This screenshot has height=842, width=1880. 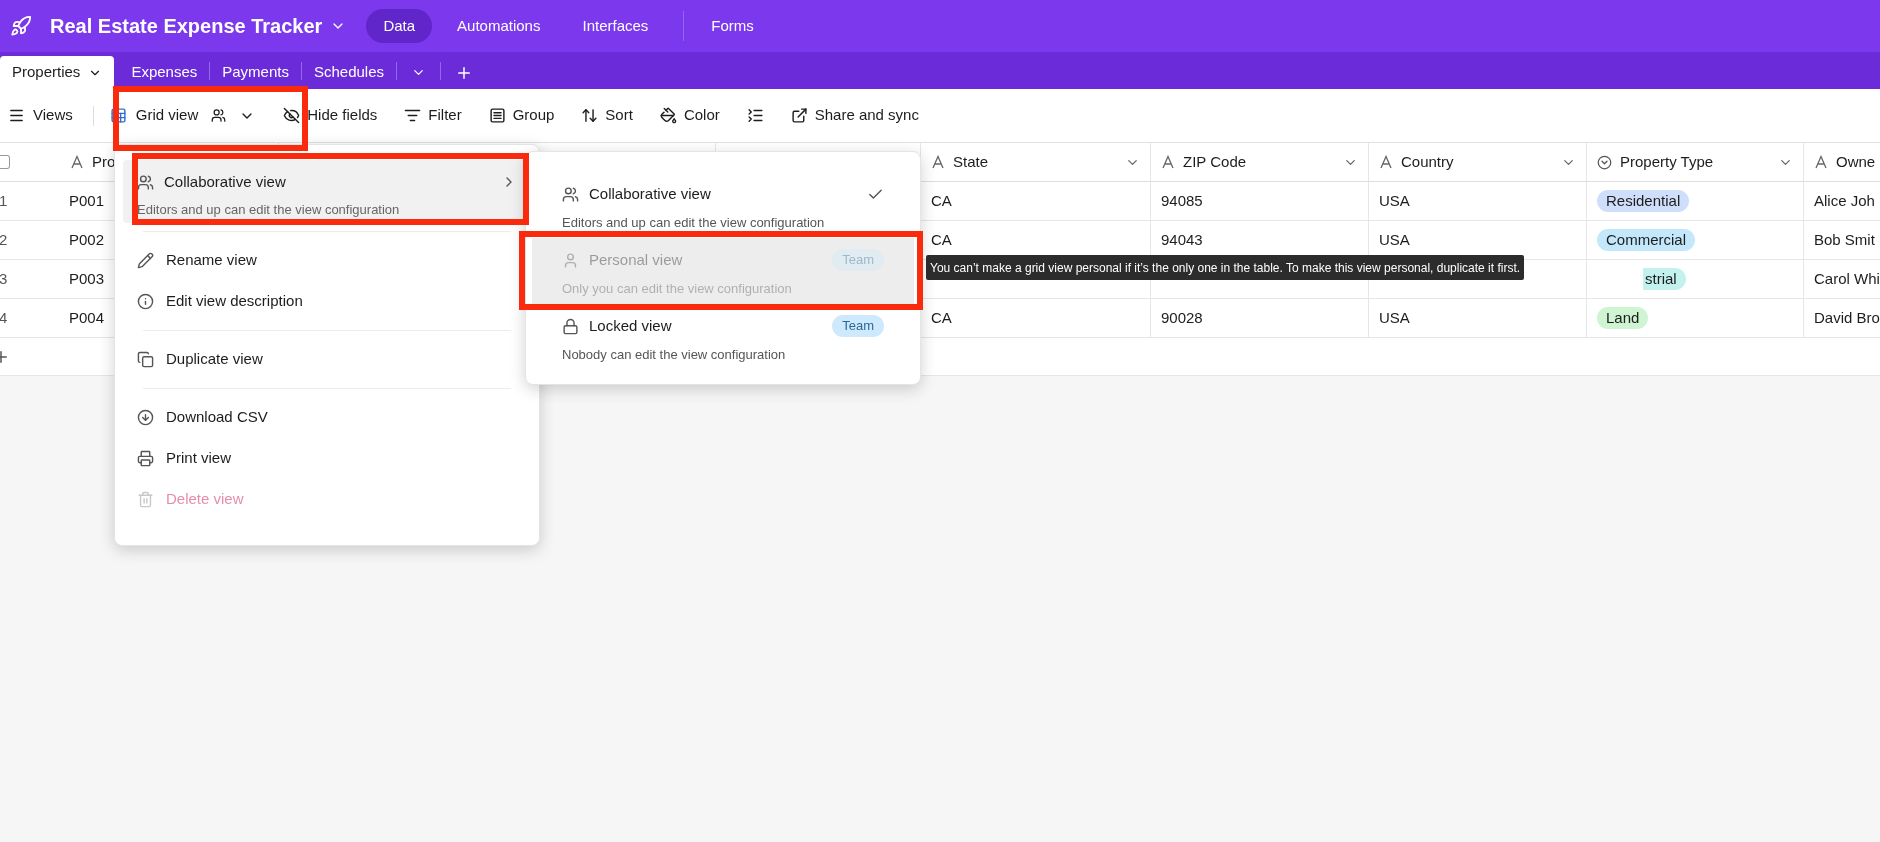 What do you see at coordinates (674, 355) in the screenshot?
I see `option-description: Nobody can edit the view configuration` at bounding box center [674, 355].